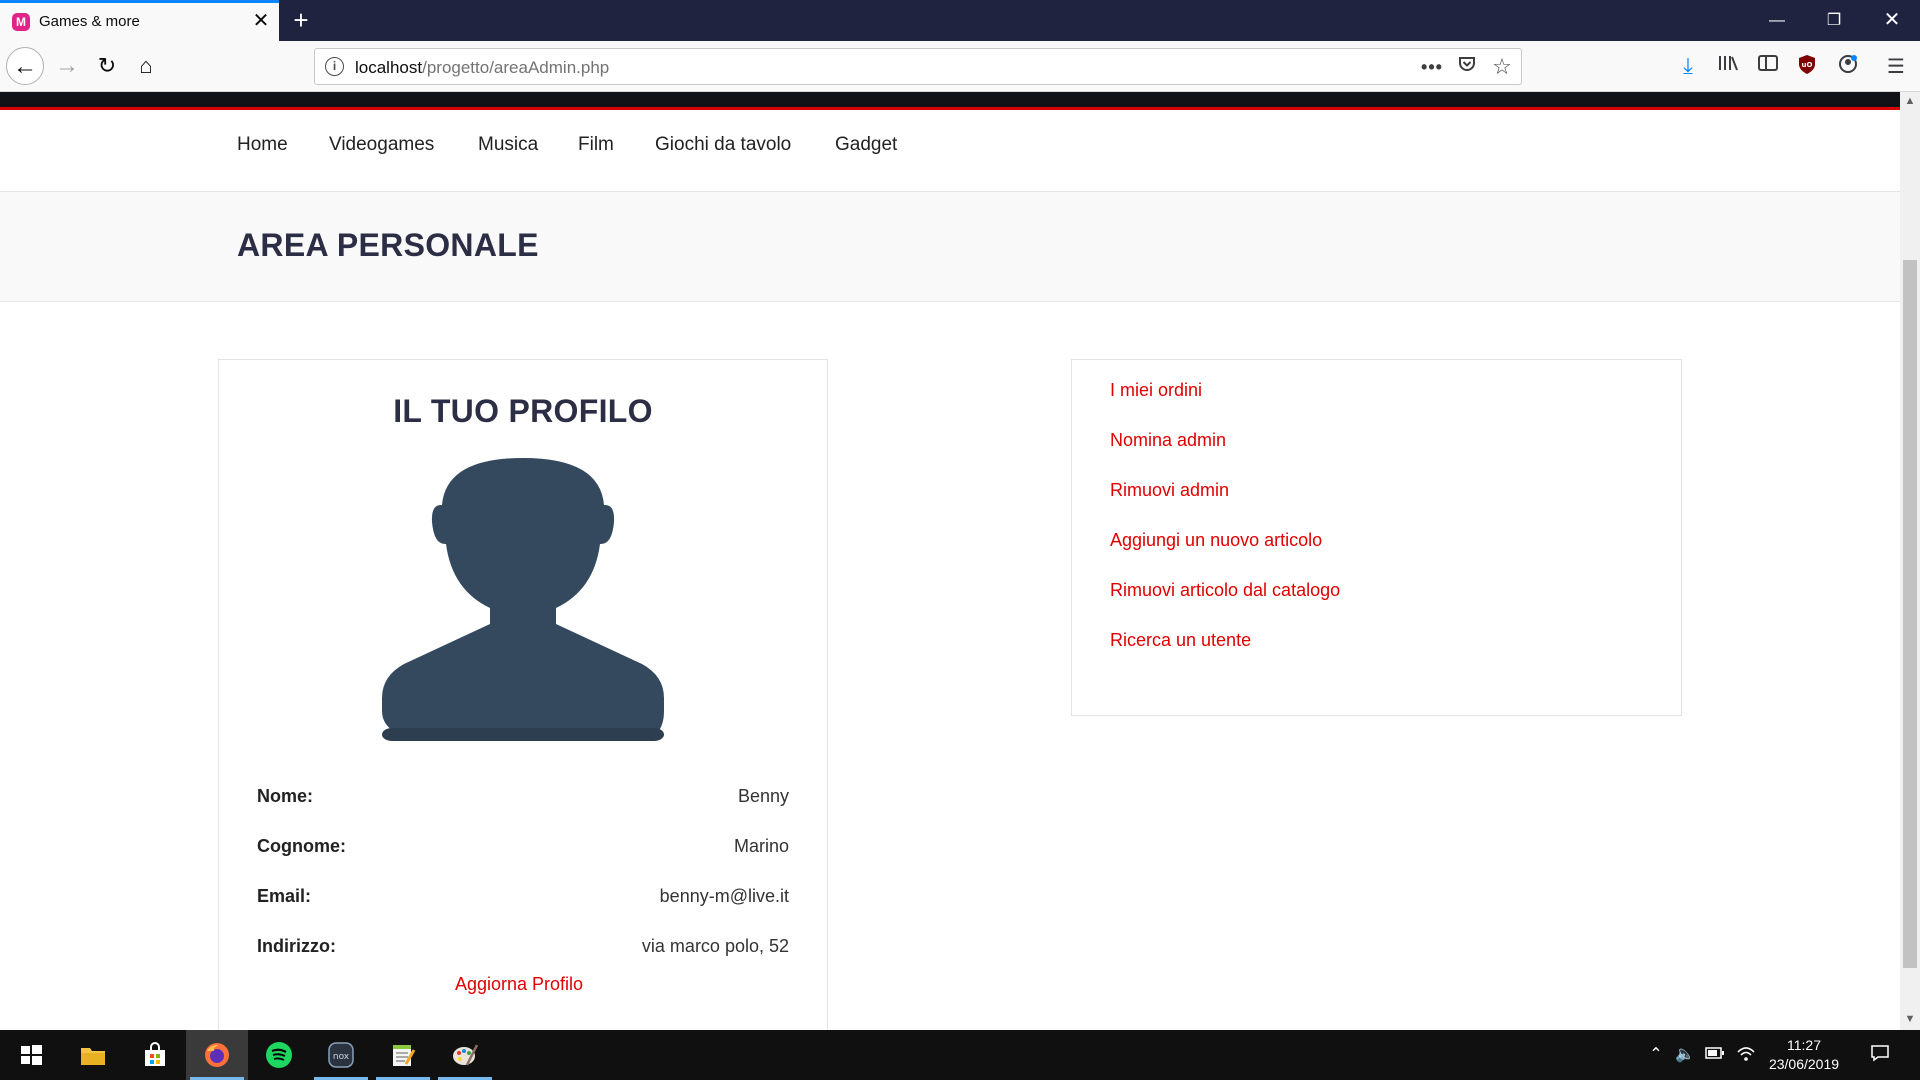 The width and height of the screenshot is (1920, 1080). Describe the element at coordinates (1910, 614) in the screenshot. I see `scroll-thumb` at that location.